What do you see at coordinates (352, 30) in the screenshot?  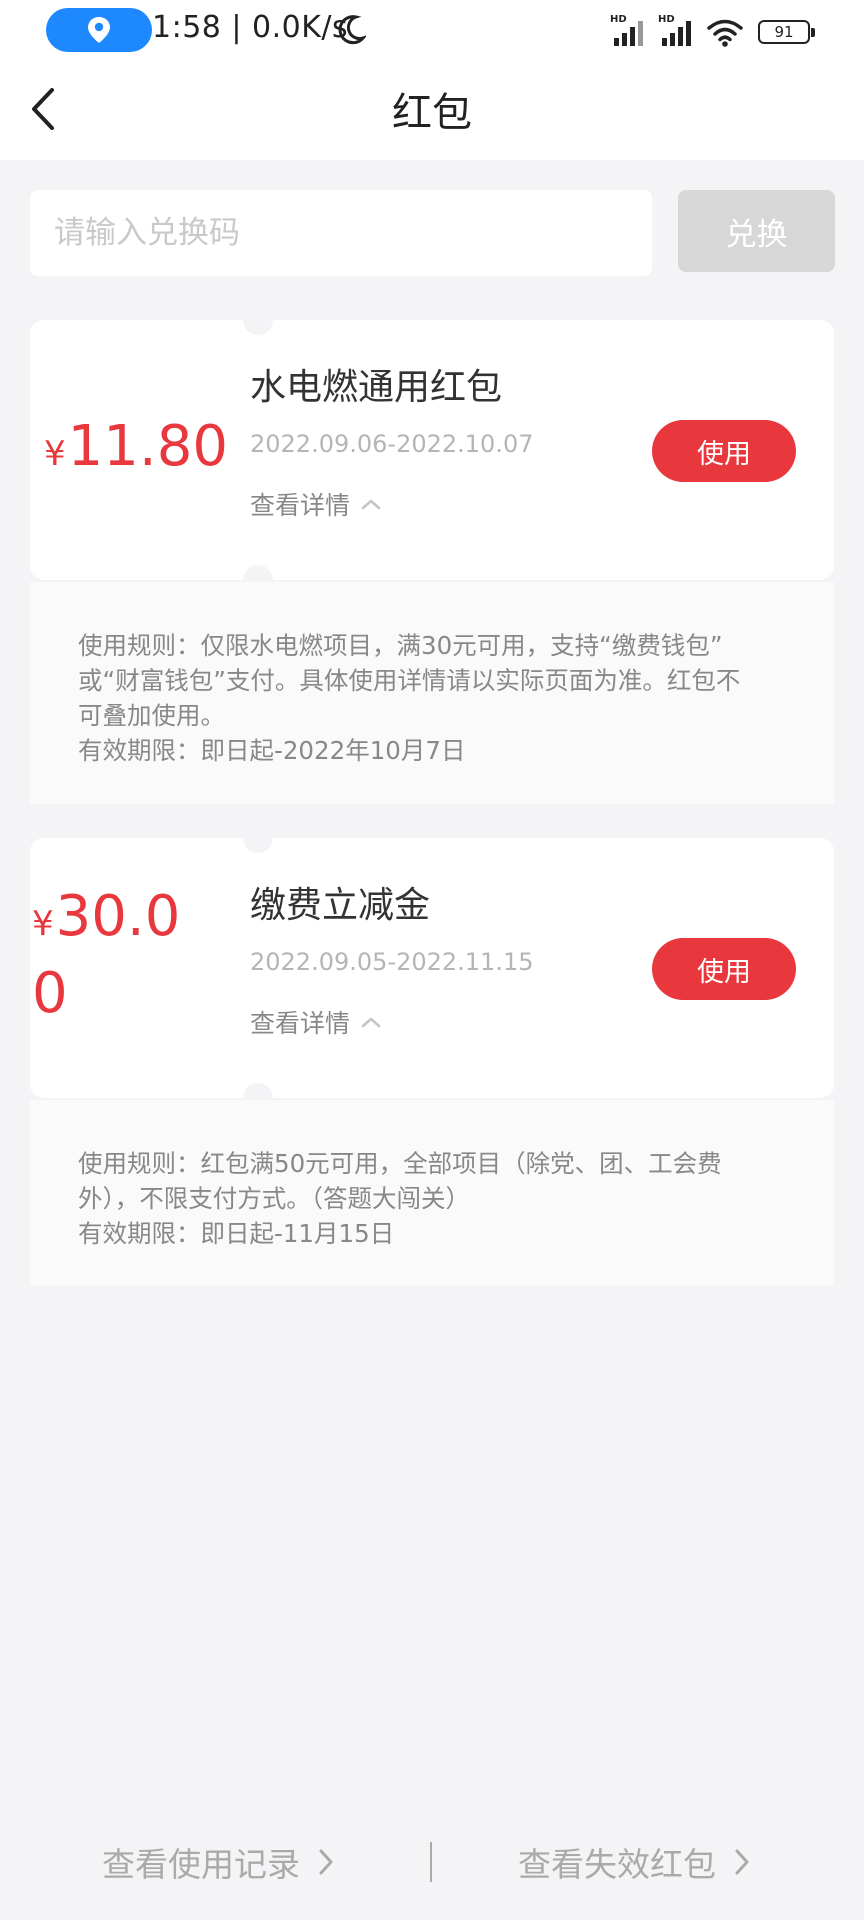 I see `moon-icon` at bounding box center [352, 30].